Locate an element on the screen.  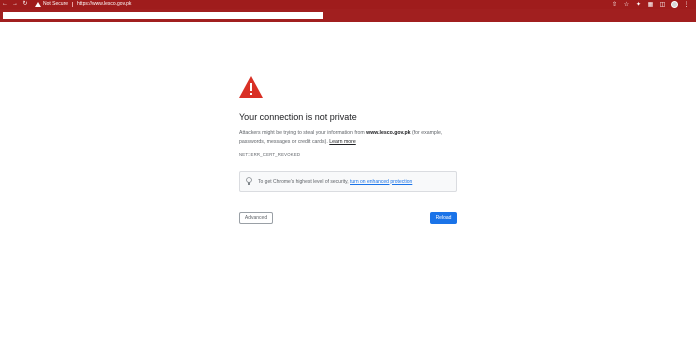
back-icon: ← is located at coordinates (5, 4).